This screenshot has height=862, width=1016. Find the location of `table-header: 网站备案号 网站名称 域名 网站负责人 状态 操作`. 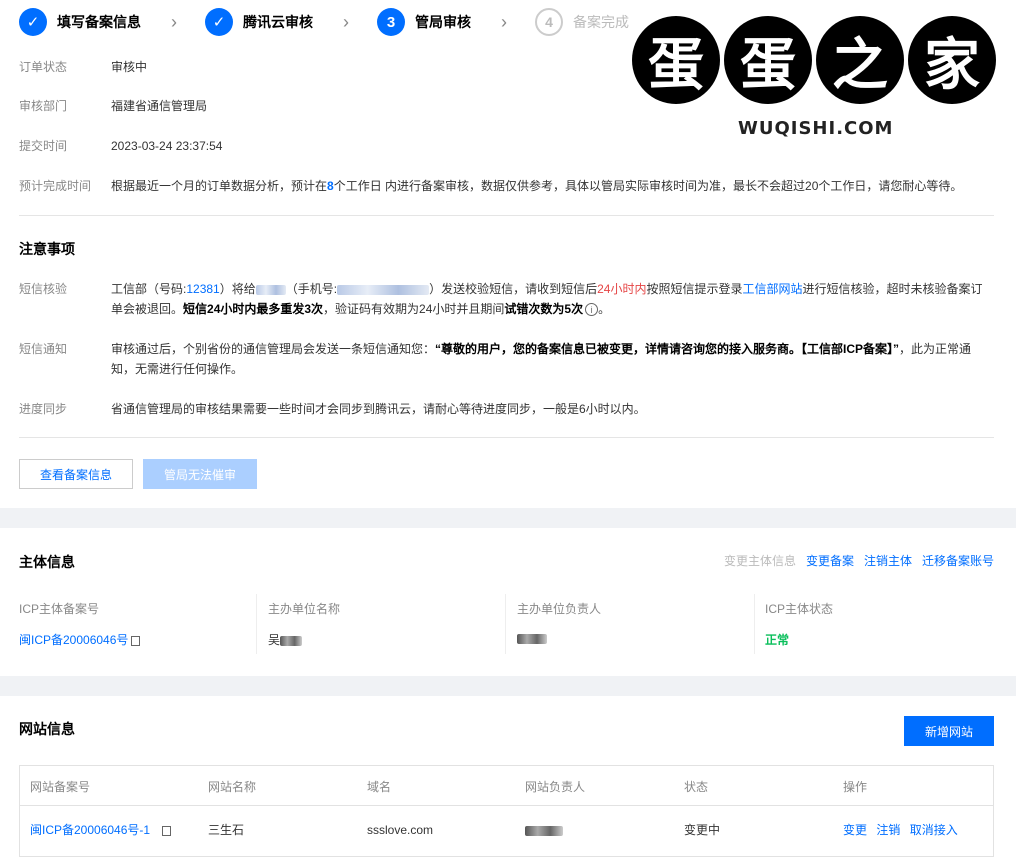

table-header: 网站备案号 网站名称 域名 网站负责人 状态 操作 is located at coordinates (506, 786).